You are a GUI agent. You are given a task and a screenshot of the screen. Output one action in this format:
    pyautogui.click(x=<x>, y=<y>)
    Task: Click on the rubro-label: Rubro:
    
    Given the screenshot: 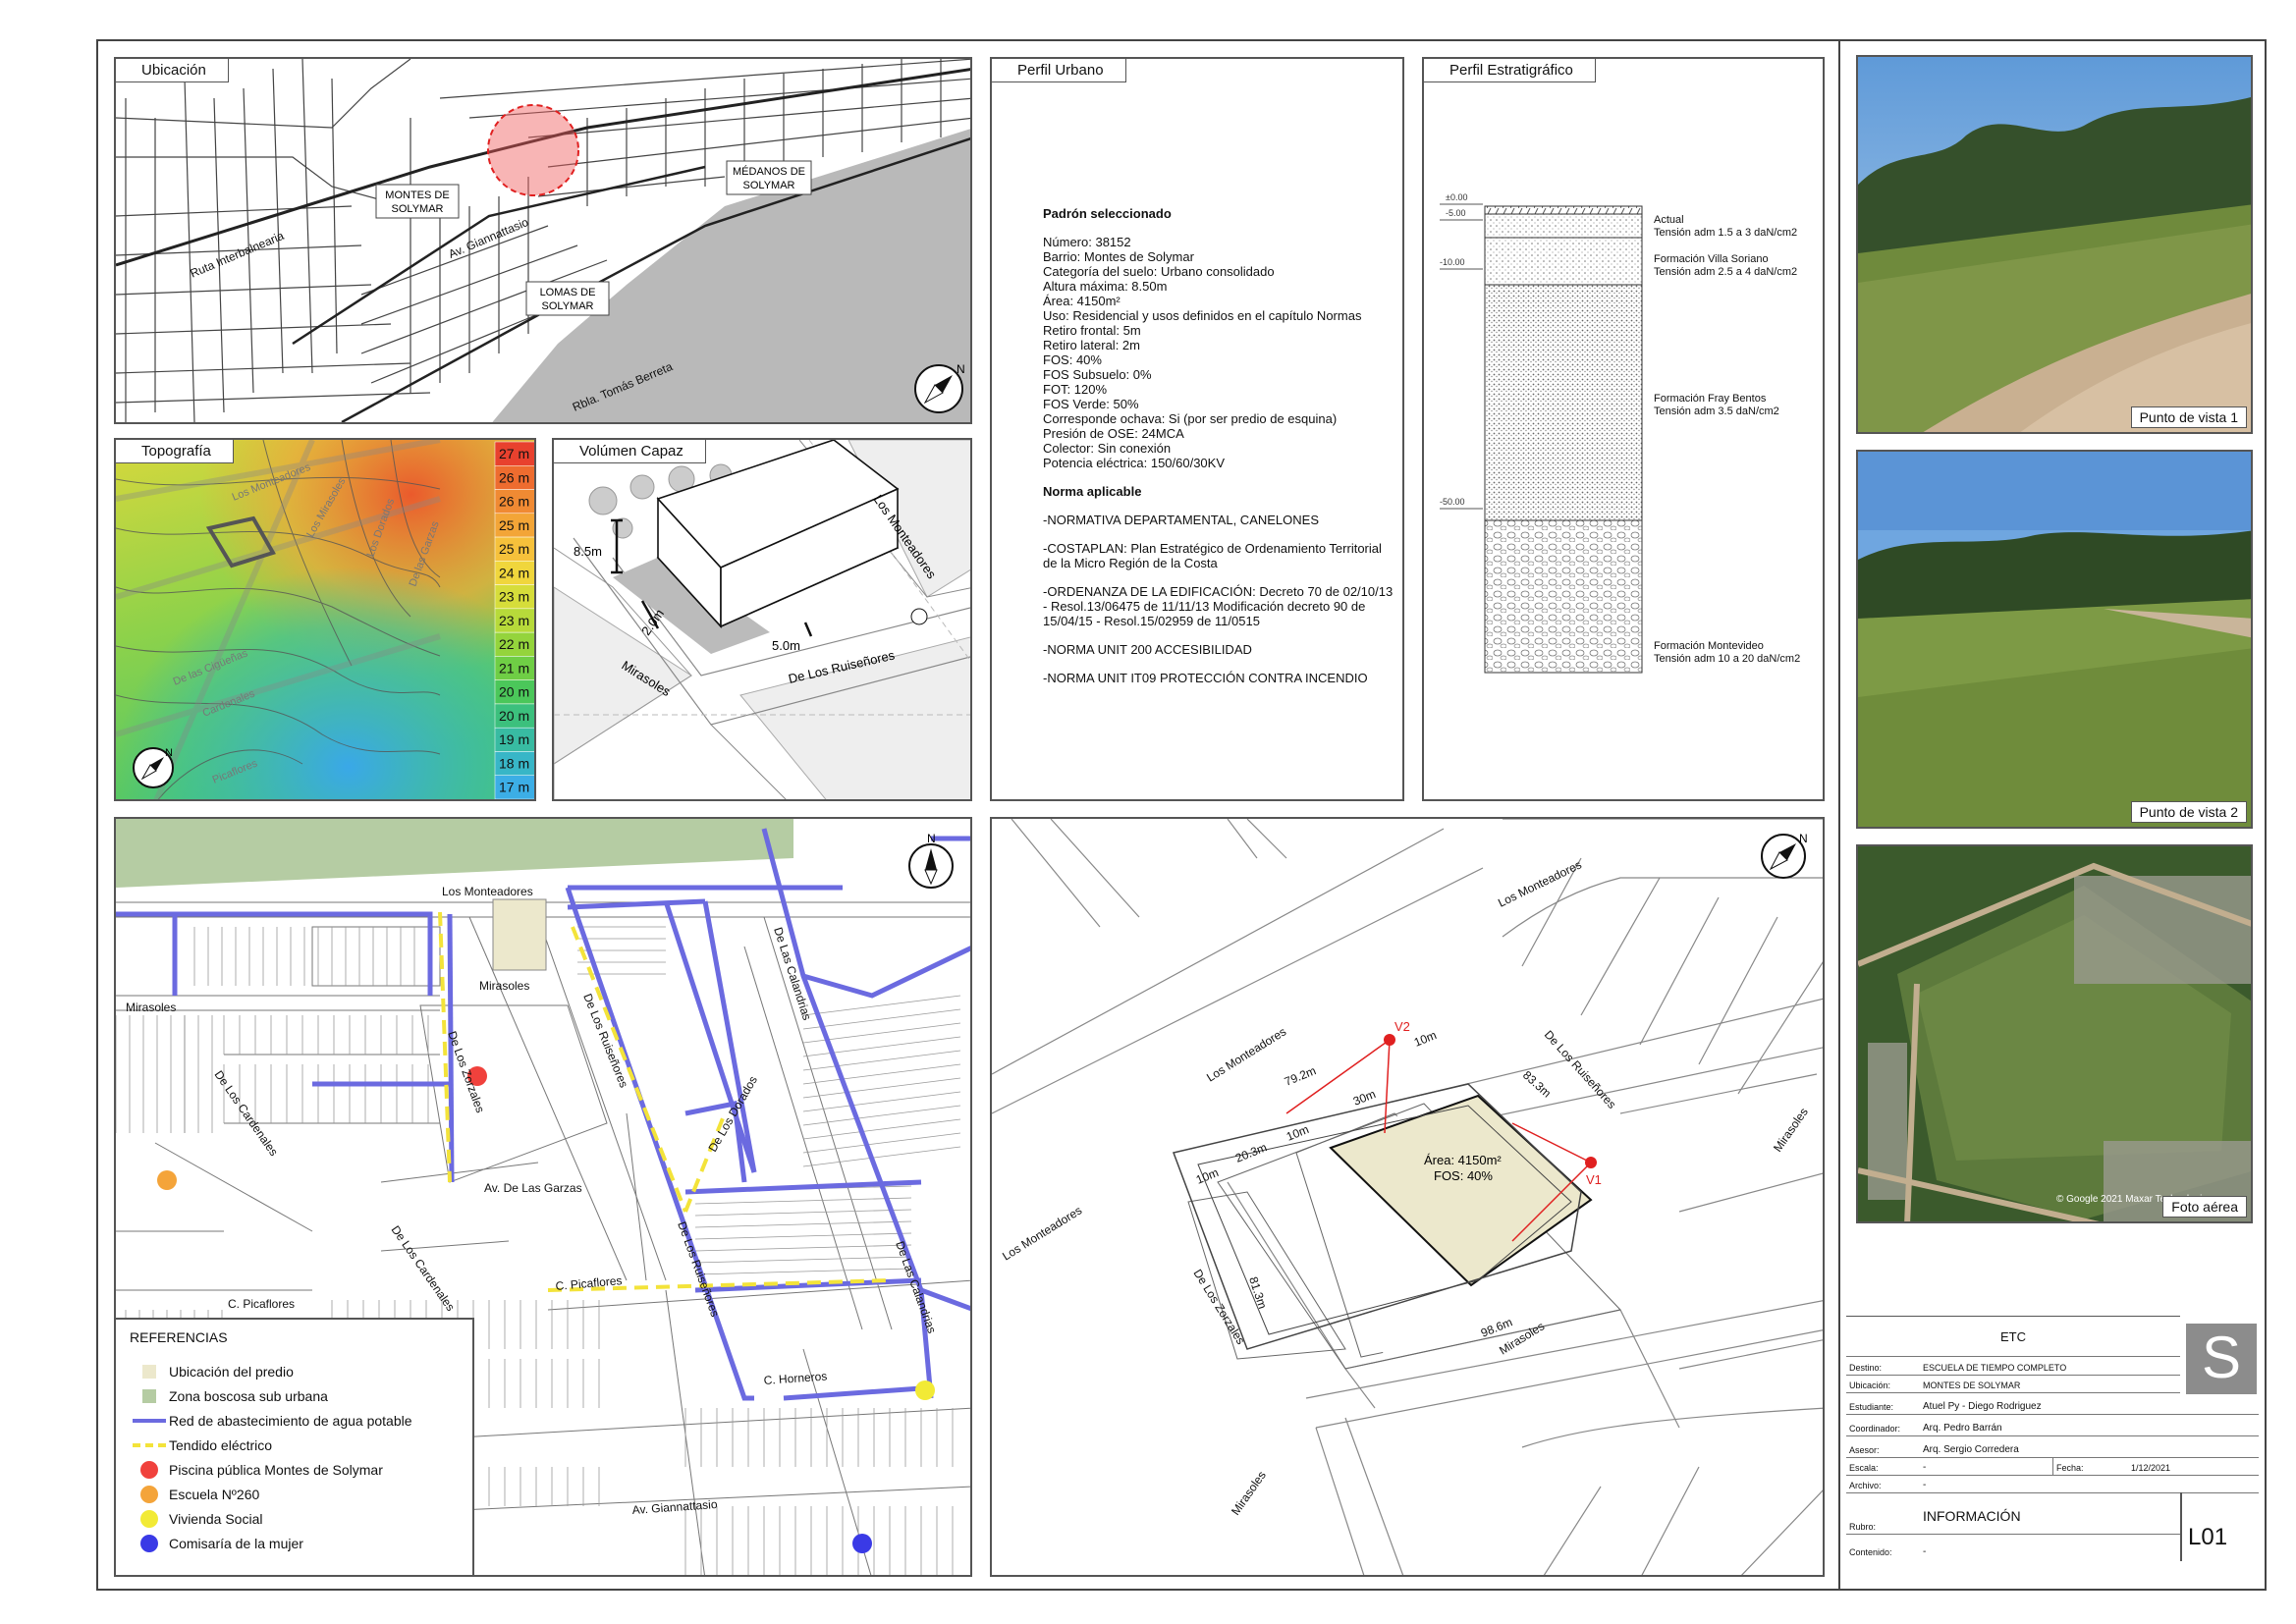 What is the action you would take?
    pyautogui.click(x=1863, y=1527)
    